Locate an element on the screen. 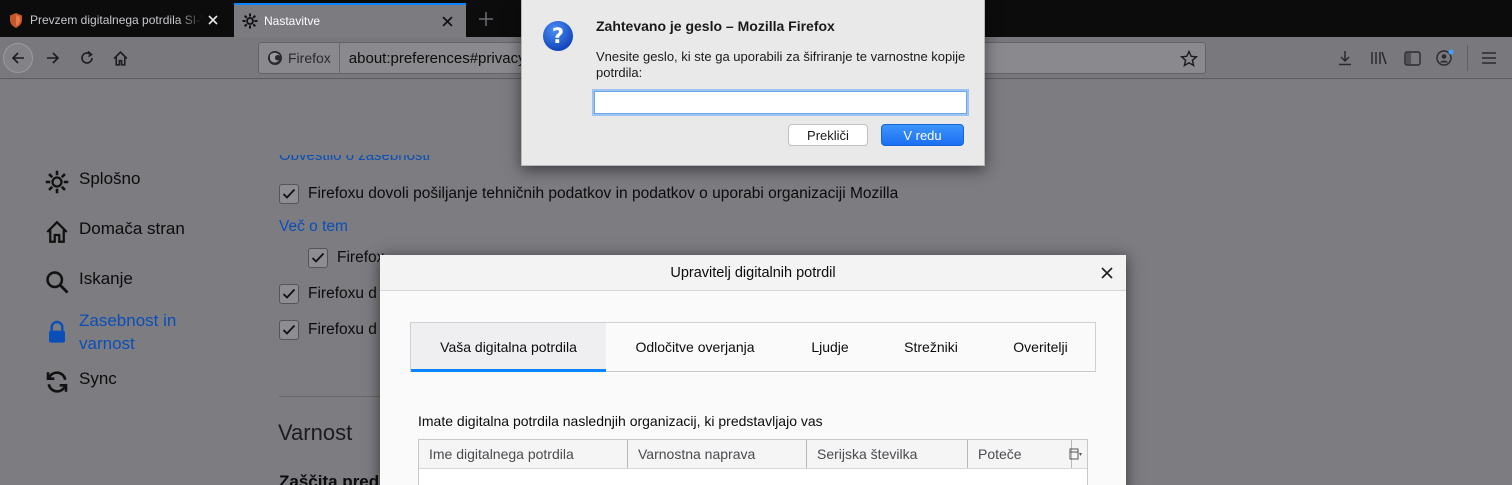 Image resolution: width=1512 pixels, height=485 pixels. reload-icon is located at coordinates (87, 57).